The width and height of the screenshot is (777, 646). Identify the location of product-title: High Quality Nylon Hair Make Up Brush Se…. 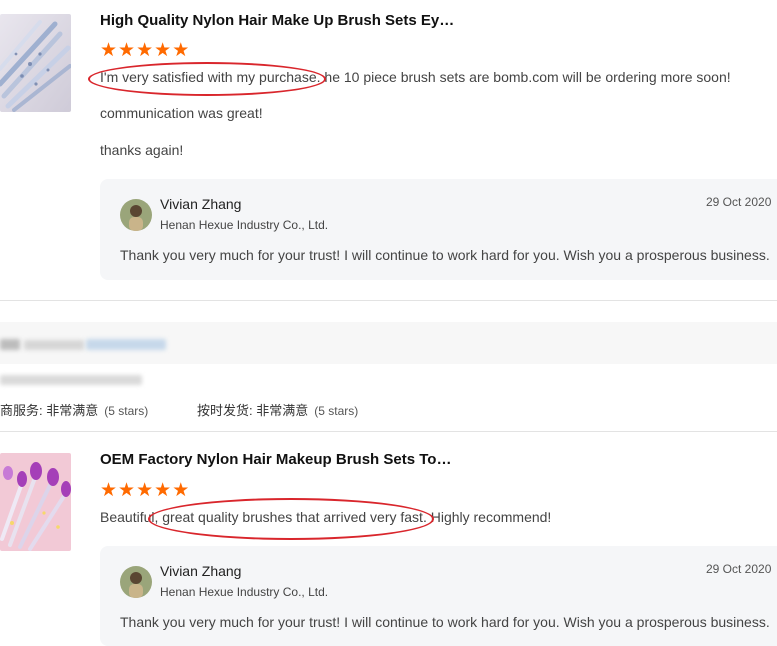
(277, 20).